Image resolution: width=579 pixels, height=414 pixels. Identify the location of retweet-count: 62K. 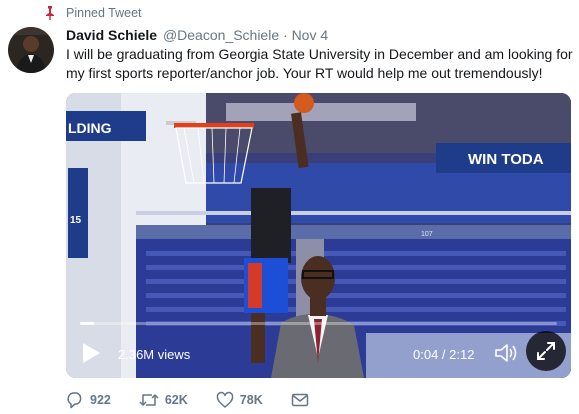
(176, 400).